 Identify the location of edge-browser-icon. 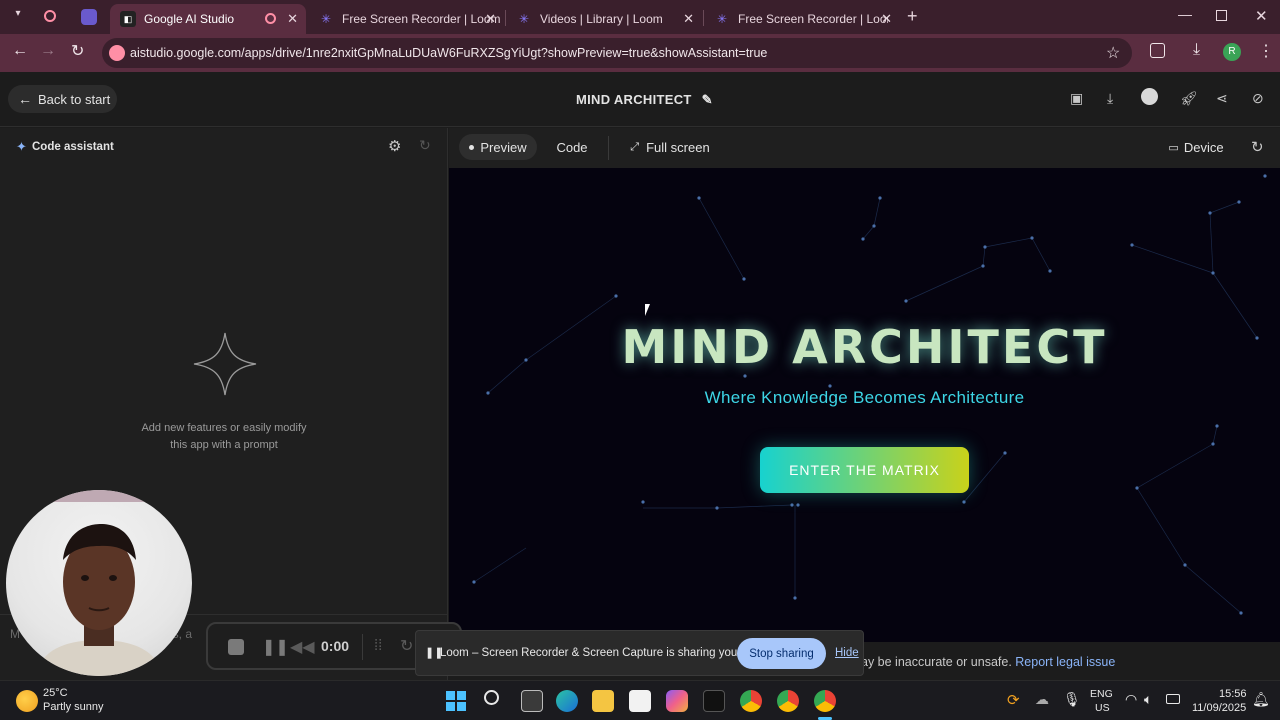
(567, 701).